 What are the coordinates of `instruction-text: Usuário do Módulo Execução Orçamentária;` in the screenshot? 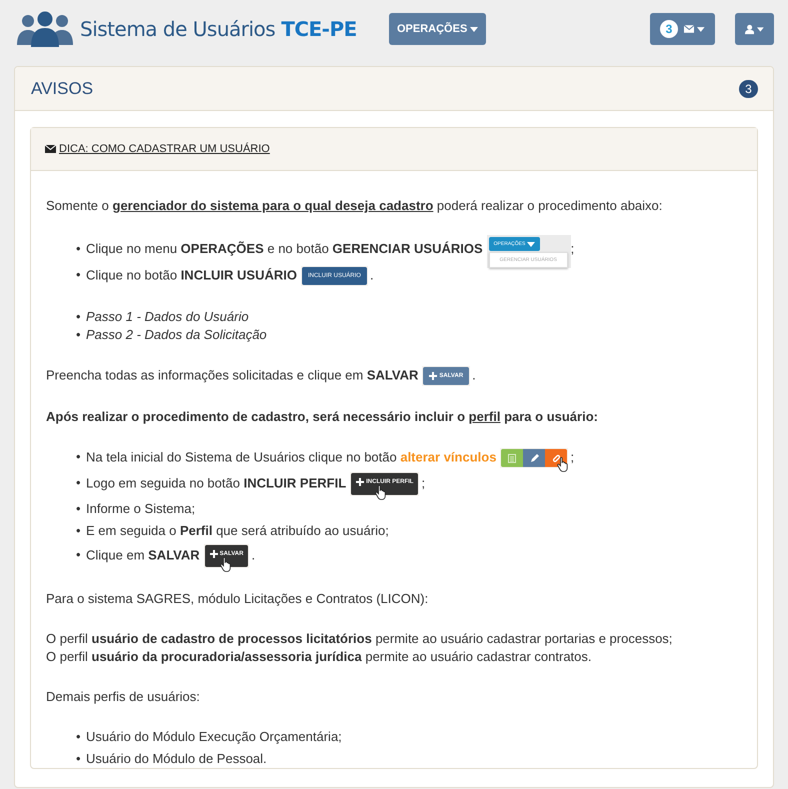 It's located at (214, 736).